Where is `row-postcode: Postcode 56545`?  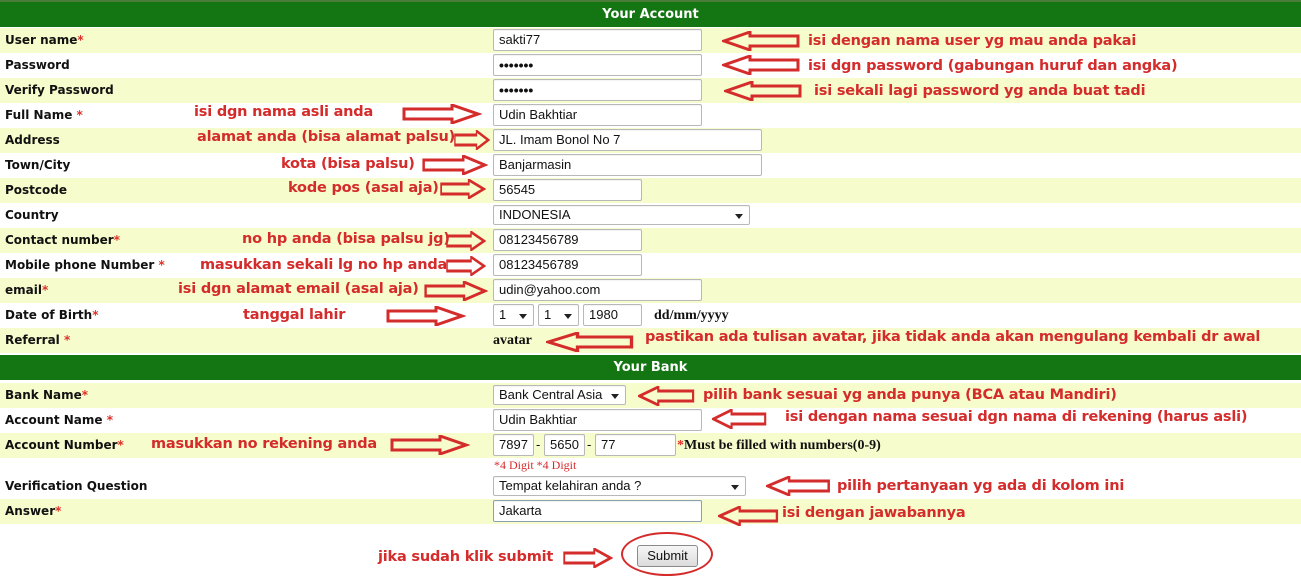
row-postcode: Postcode 56545 is located at coordinates (650, 190).